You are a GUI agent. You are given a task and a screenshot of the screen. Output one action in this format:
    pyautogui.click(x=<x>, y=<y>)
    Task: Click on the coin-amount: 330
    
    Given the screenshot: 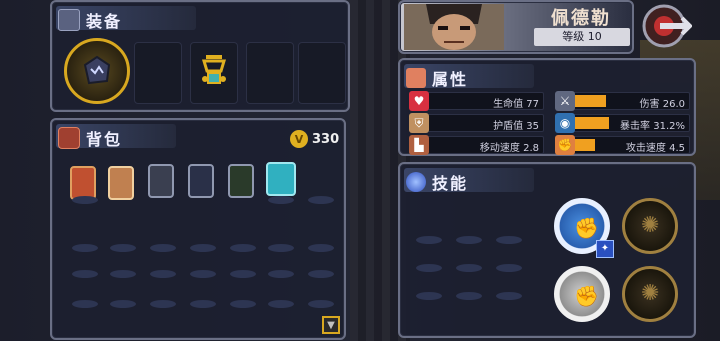 What is the action you would take?
    pyautogui.click(x=326, y=139)
    